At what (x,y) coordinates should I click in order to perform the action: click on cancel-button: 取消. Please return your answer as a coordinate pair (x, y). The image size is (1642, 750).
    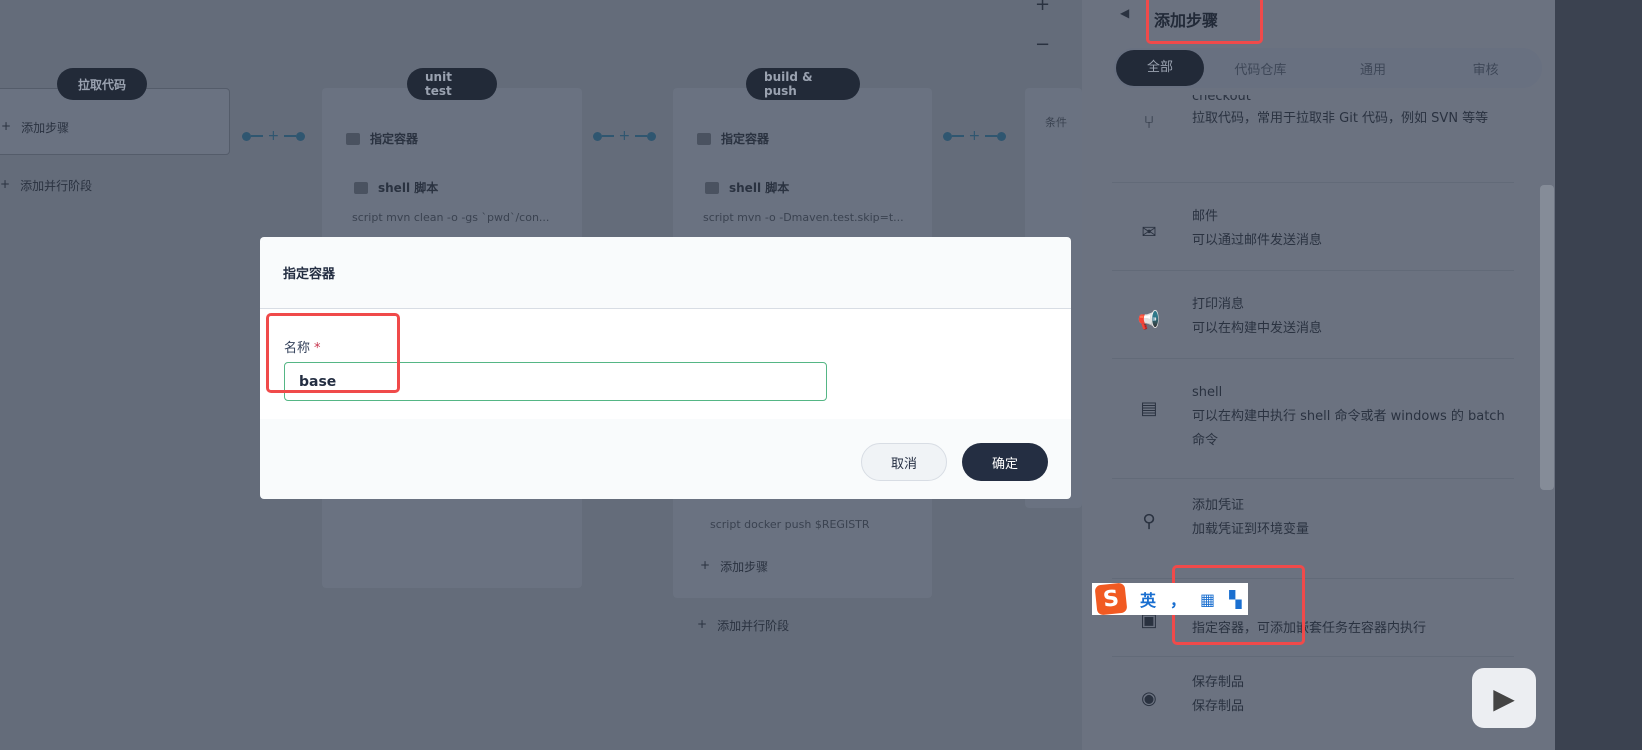
    Looking at the image, I should click on (904, 462).